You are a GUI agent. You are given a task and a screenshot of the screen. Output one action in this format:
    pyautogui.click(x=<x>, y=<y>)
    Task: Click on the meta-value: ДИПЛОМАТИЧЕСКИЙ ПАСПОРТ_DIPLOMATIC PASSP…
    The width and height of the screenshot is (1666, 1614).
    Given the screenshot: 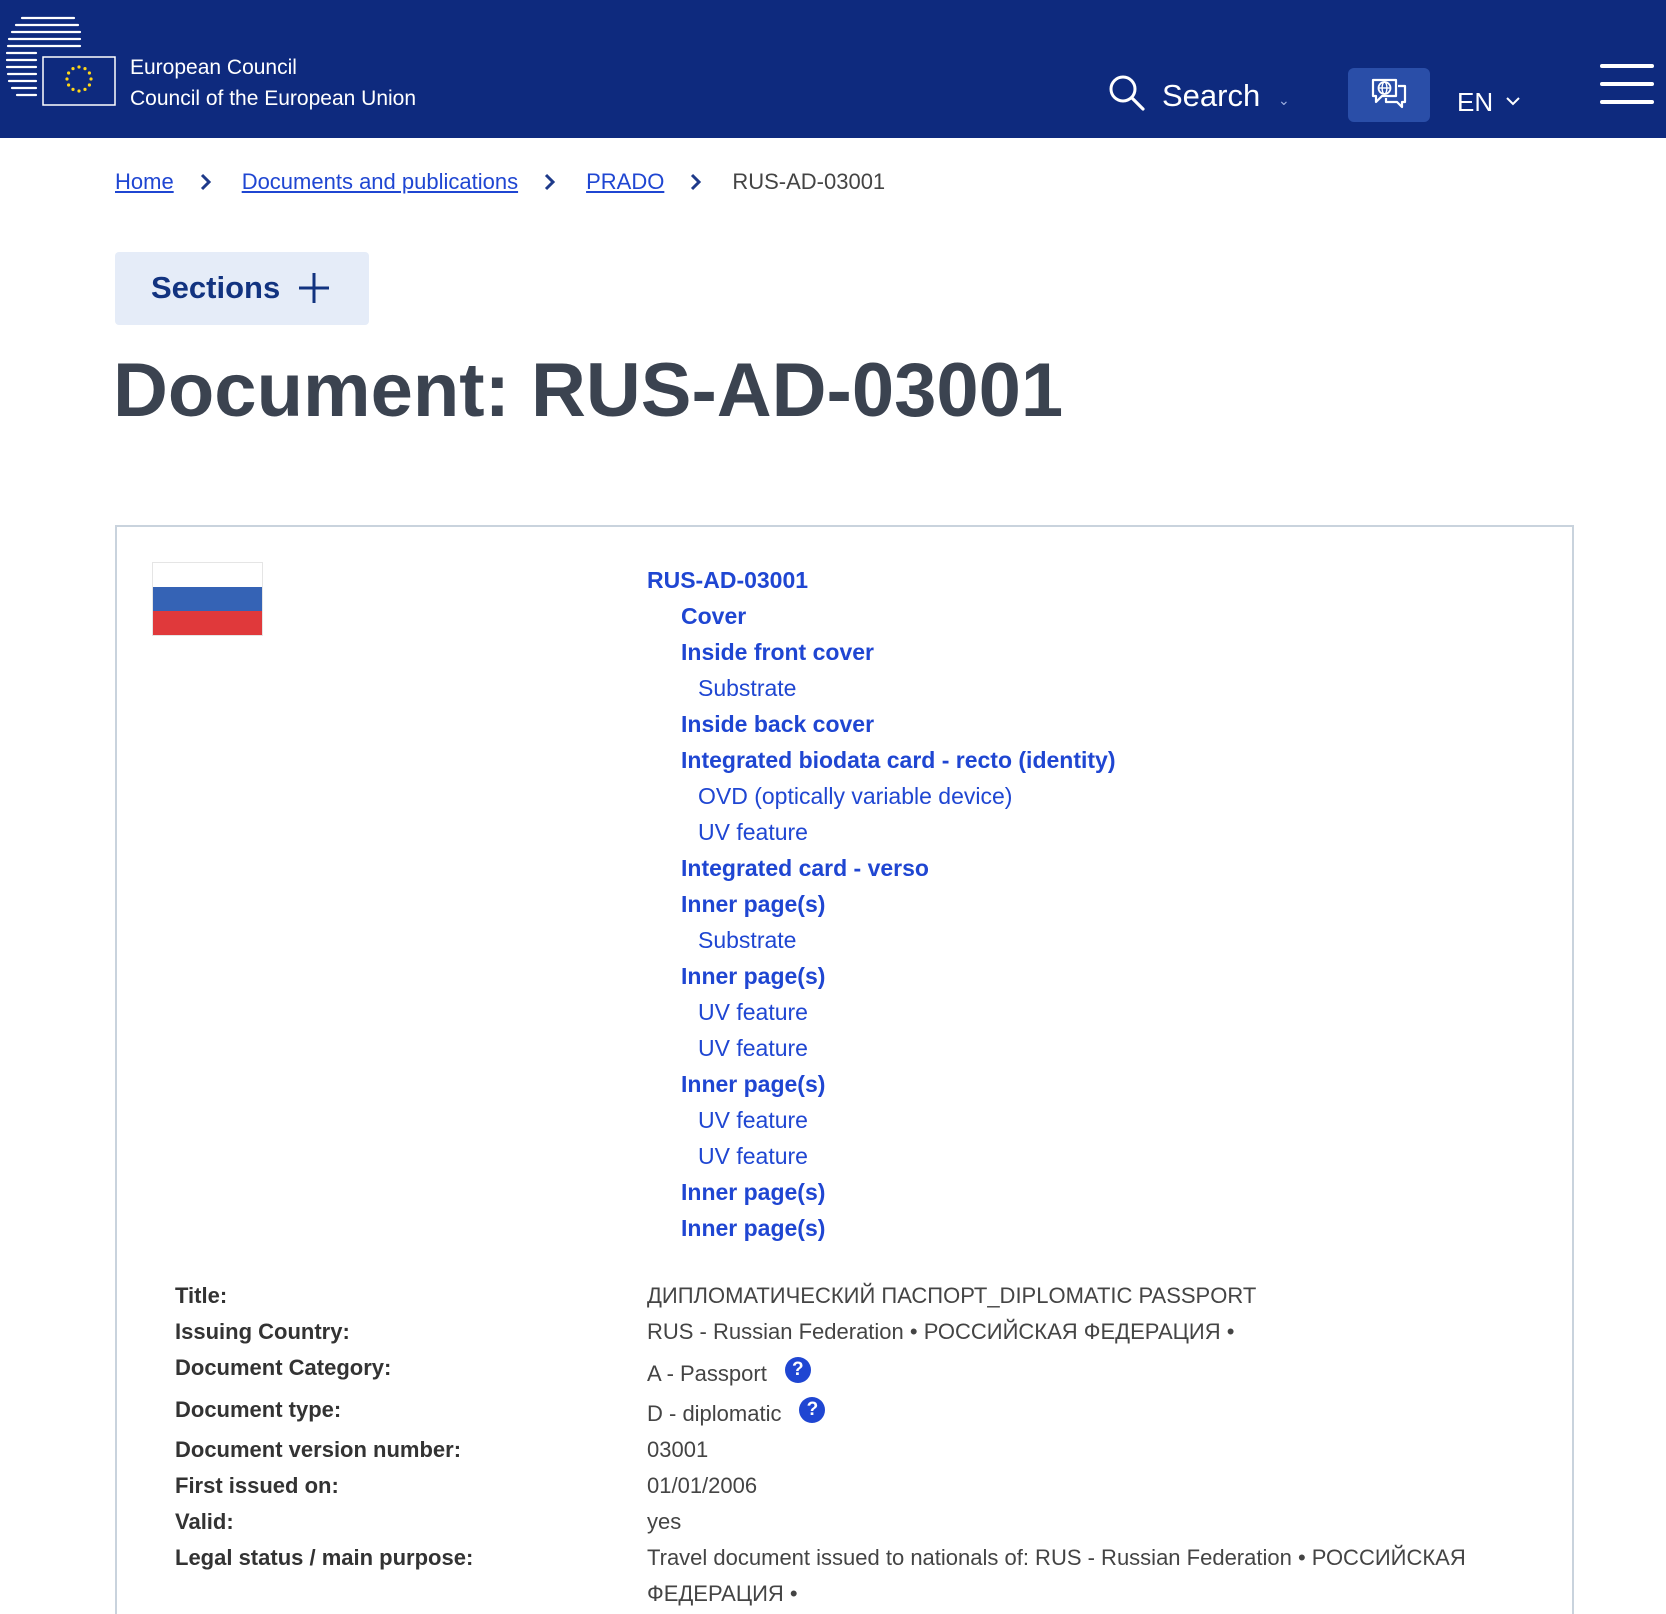 What is the action you would take?
    pyautogui.click(x=952, y=1295)
    